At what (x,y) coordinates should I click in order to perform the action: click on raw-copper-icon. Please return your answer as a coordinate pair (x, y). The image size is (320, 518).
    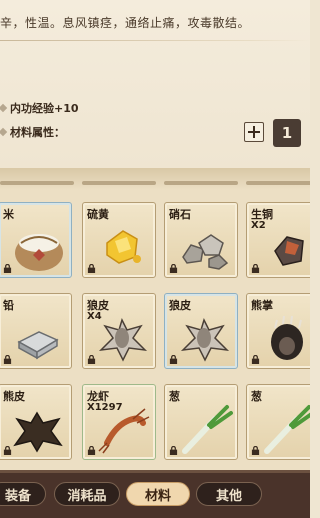
    Looking at the image, I should click on (289, 251).